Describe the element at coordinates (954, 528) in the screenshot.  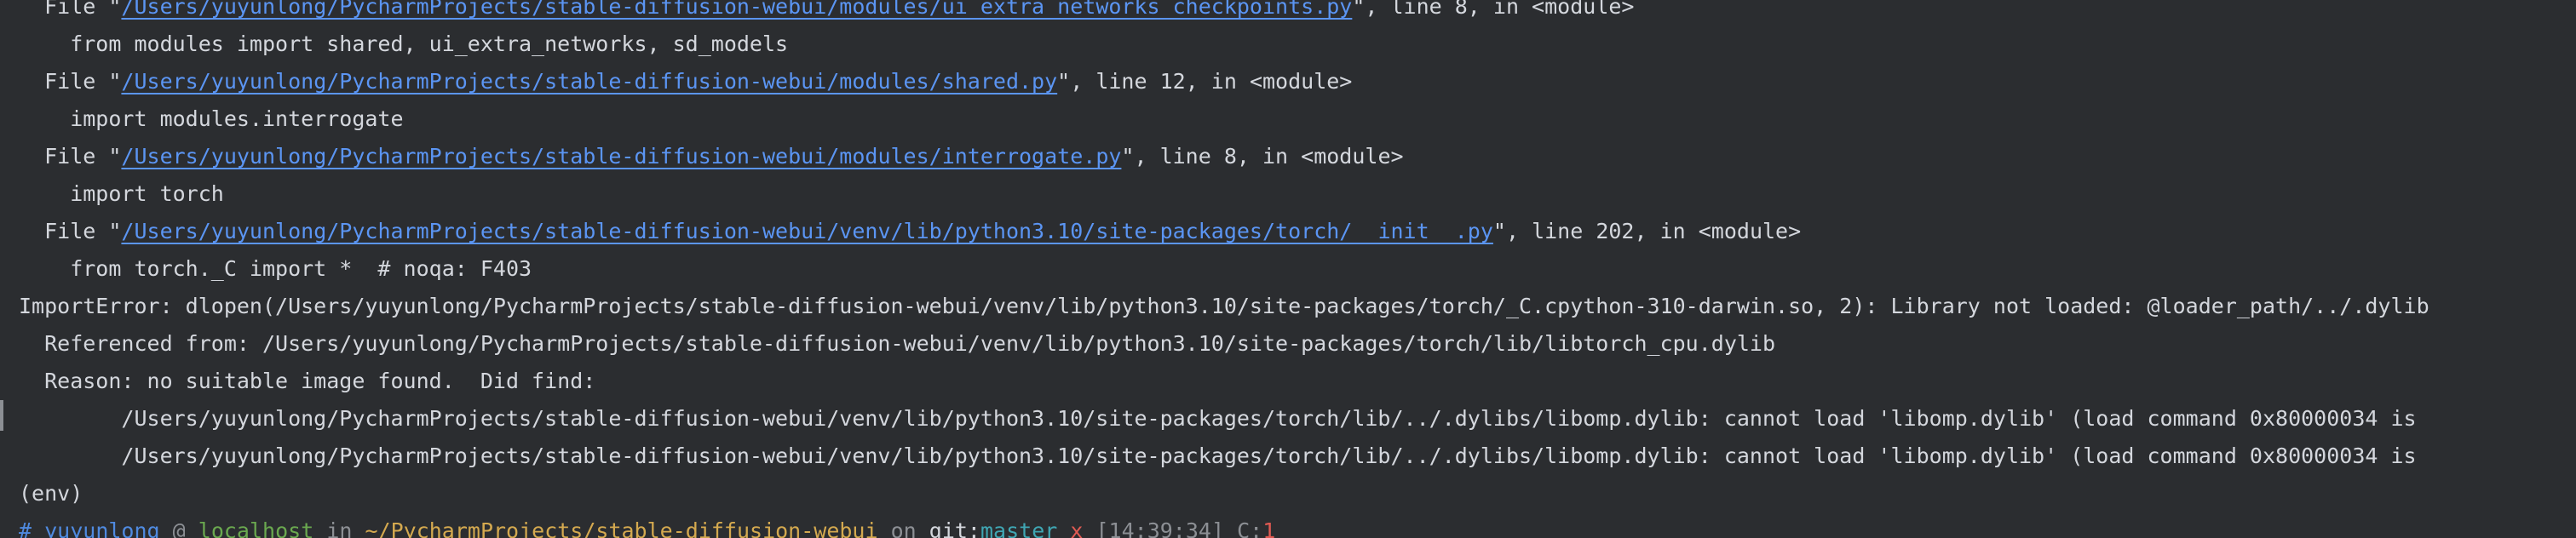
I see `prompt-git-label: git:` at that location.